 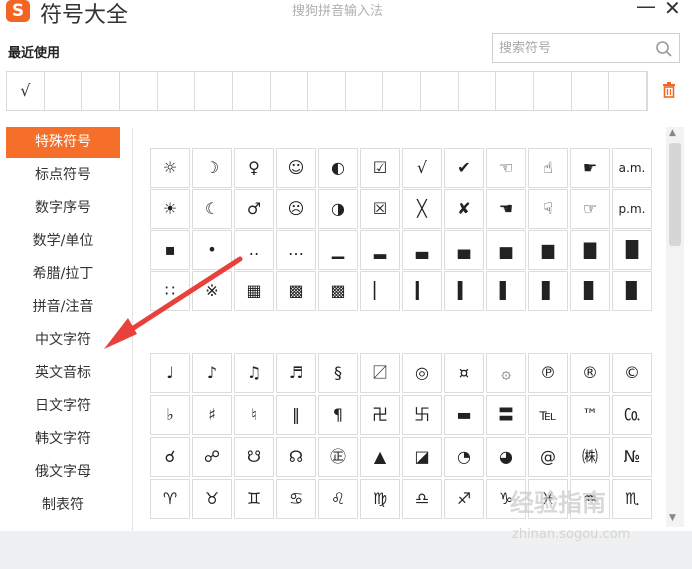 I want to click on symbol-cell: ♋, so click(x=296, y=499).